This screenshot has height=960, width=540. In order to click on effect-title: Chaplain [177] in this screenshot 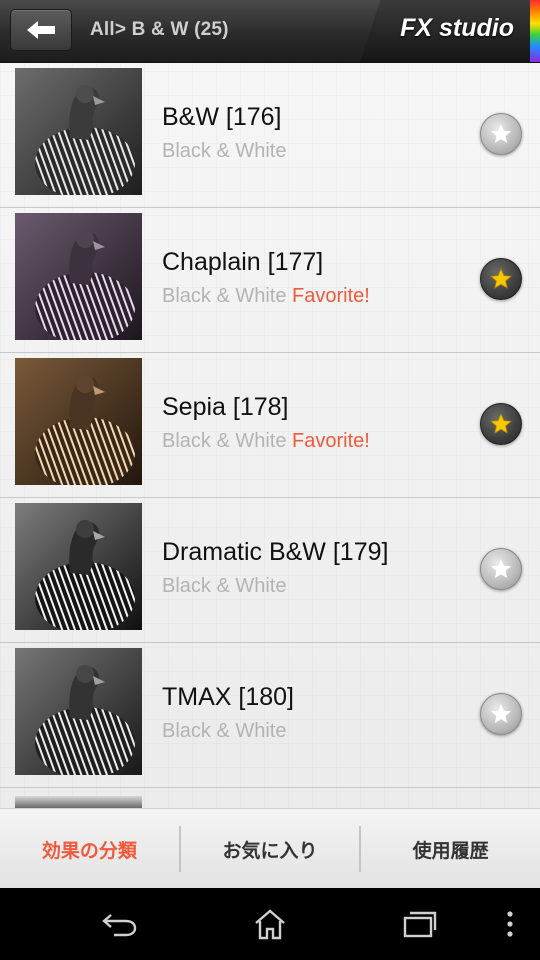, I will do `click(243, 262)`.